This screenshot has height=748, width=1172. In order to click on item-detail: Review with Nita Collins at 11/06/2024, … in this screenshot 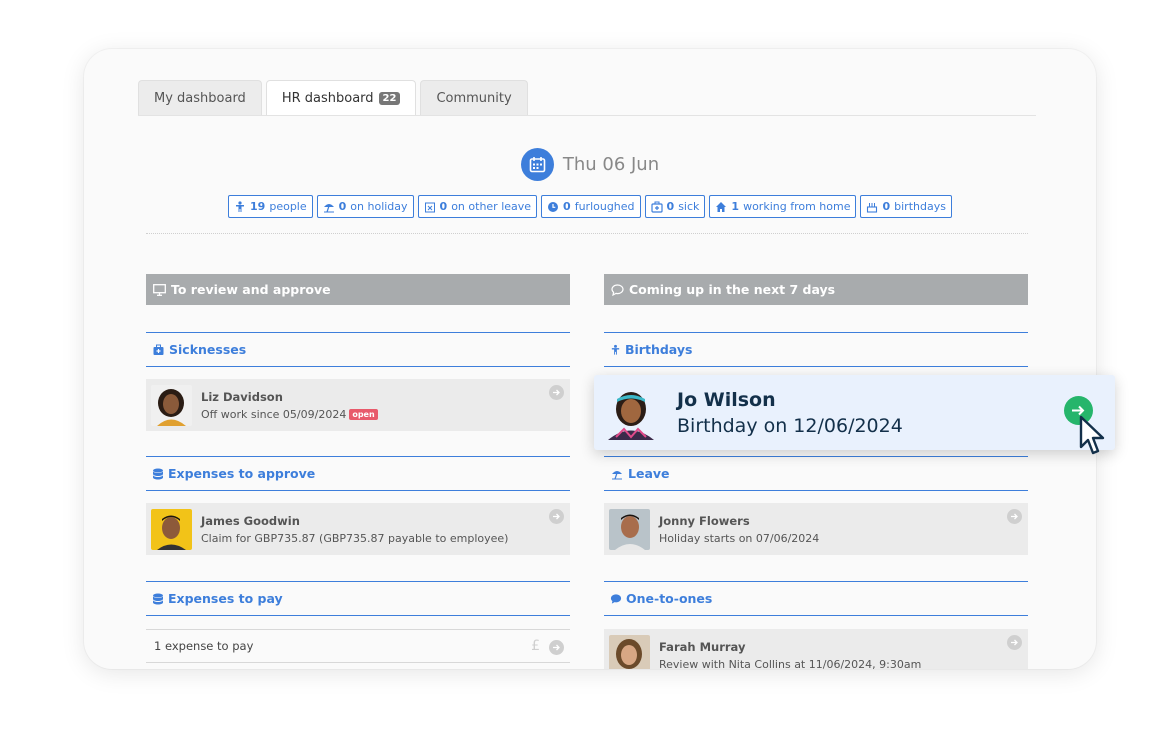, I will do `click(790, 663)`.